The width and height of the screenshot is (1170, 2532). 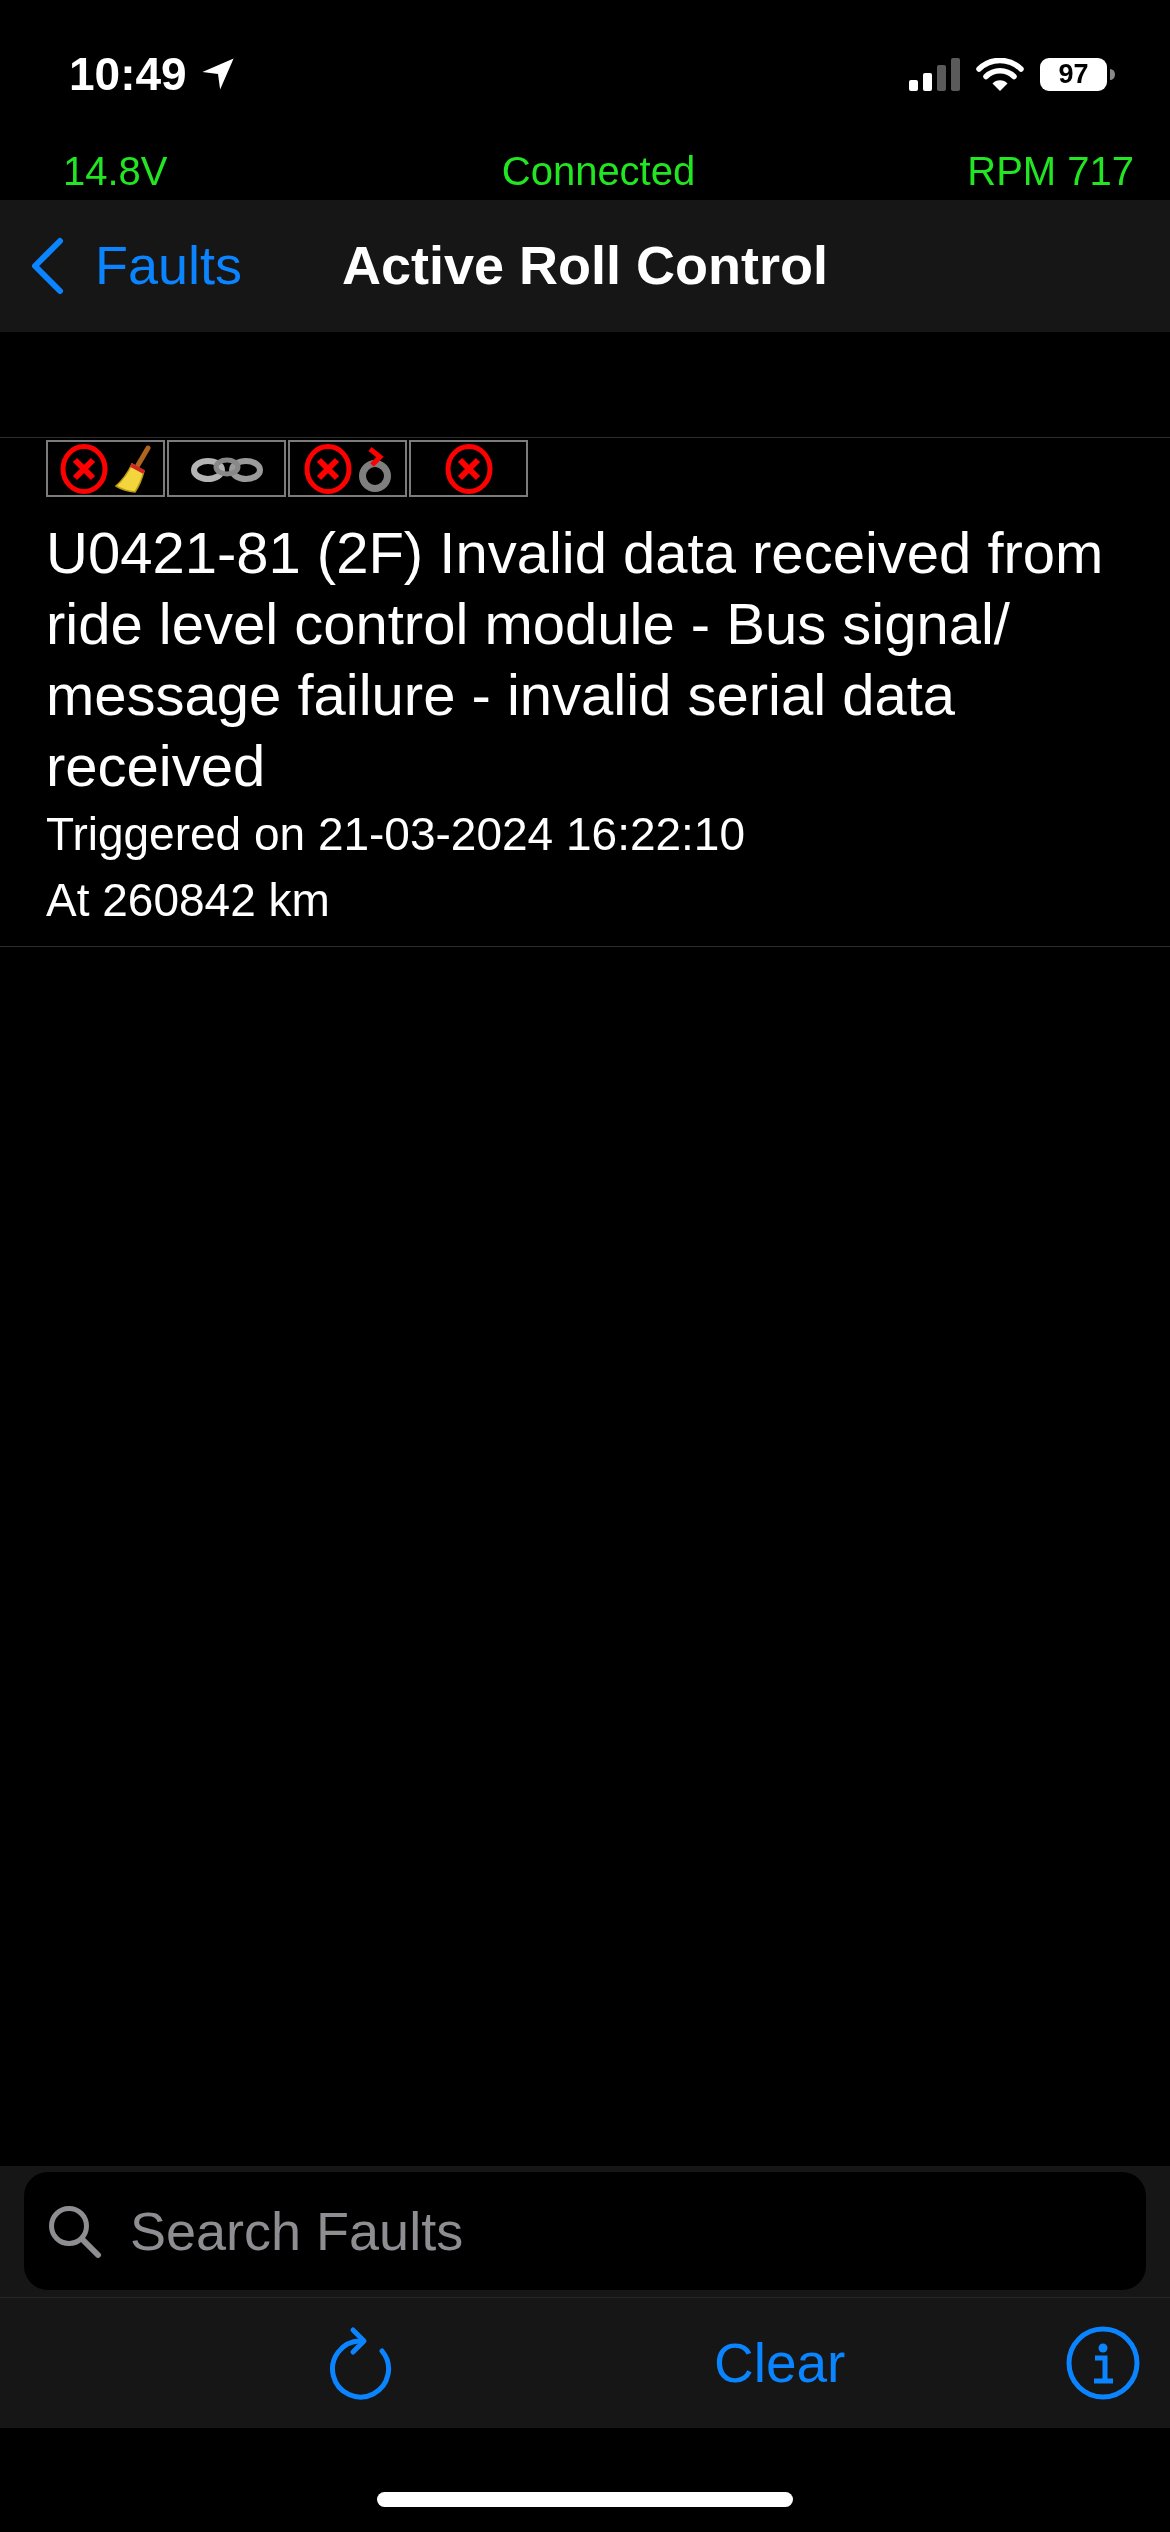 What do you see at coordinates (1112, 74) in the screenshot?
I see `battery-cap-icon` at bounding box center [1112, 74].